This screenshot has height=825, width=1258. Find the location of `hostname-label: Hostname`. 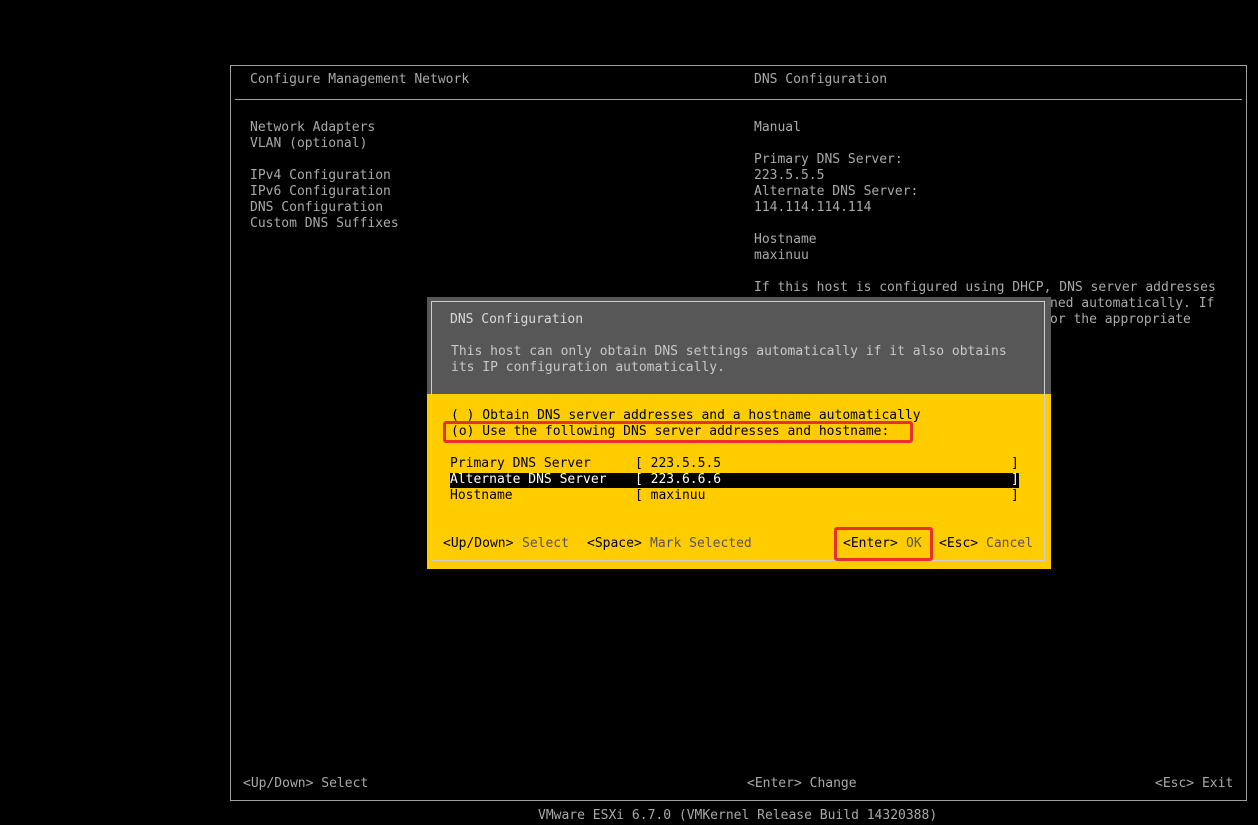

hostname-label: Hostname is located at coordinates (785, 239).